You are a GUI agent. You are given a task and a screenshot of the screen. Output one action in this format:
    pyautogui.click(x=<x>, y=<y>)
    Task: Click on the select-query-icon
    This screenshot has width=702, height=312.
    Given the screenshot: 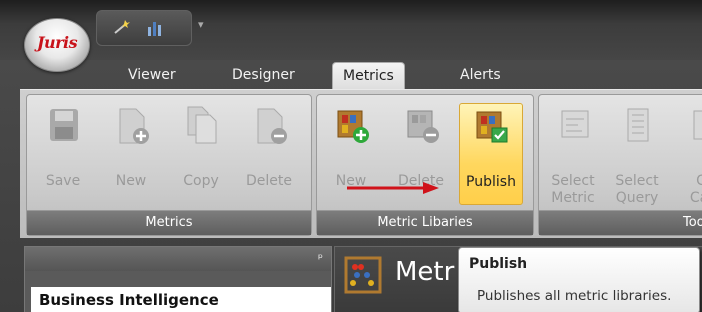 What is the action you would take?
    pyautogui.click(x=638, y=125)
    